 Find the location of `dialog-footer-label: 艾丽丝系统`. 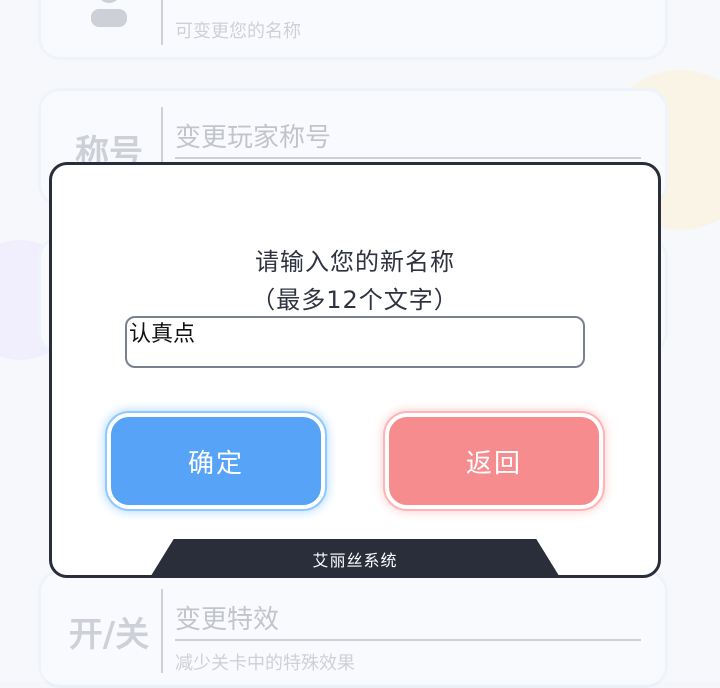

dialog-footer-label: 艾丽丝系统 is located at coordinates (355, 557).